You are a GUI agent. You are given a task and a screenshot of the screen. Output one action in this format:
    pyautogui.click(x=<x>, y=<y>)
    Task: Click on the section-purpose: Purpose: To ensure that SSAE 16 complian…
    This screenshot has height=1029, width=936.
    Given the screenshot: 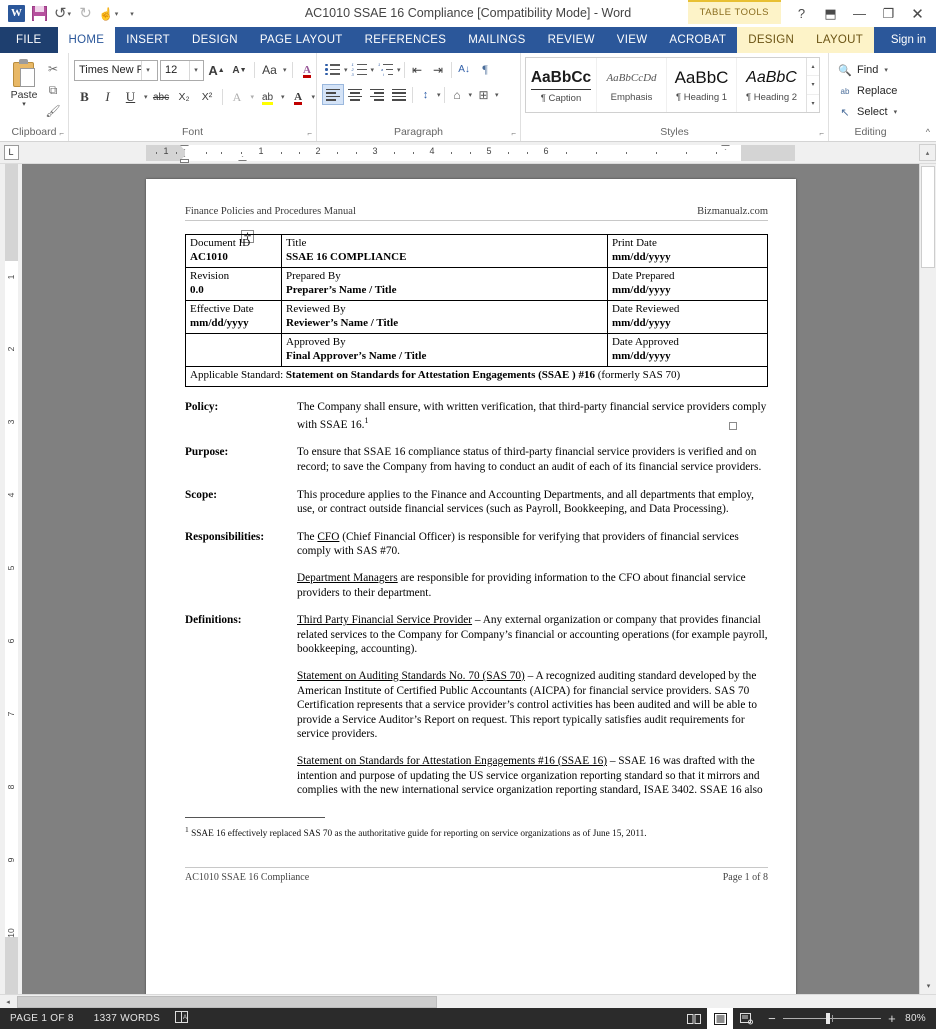 What is the action you would take?
    pyautogui.click(x=476, y=459)
    